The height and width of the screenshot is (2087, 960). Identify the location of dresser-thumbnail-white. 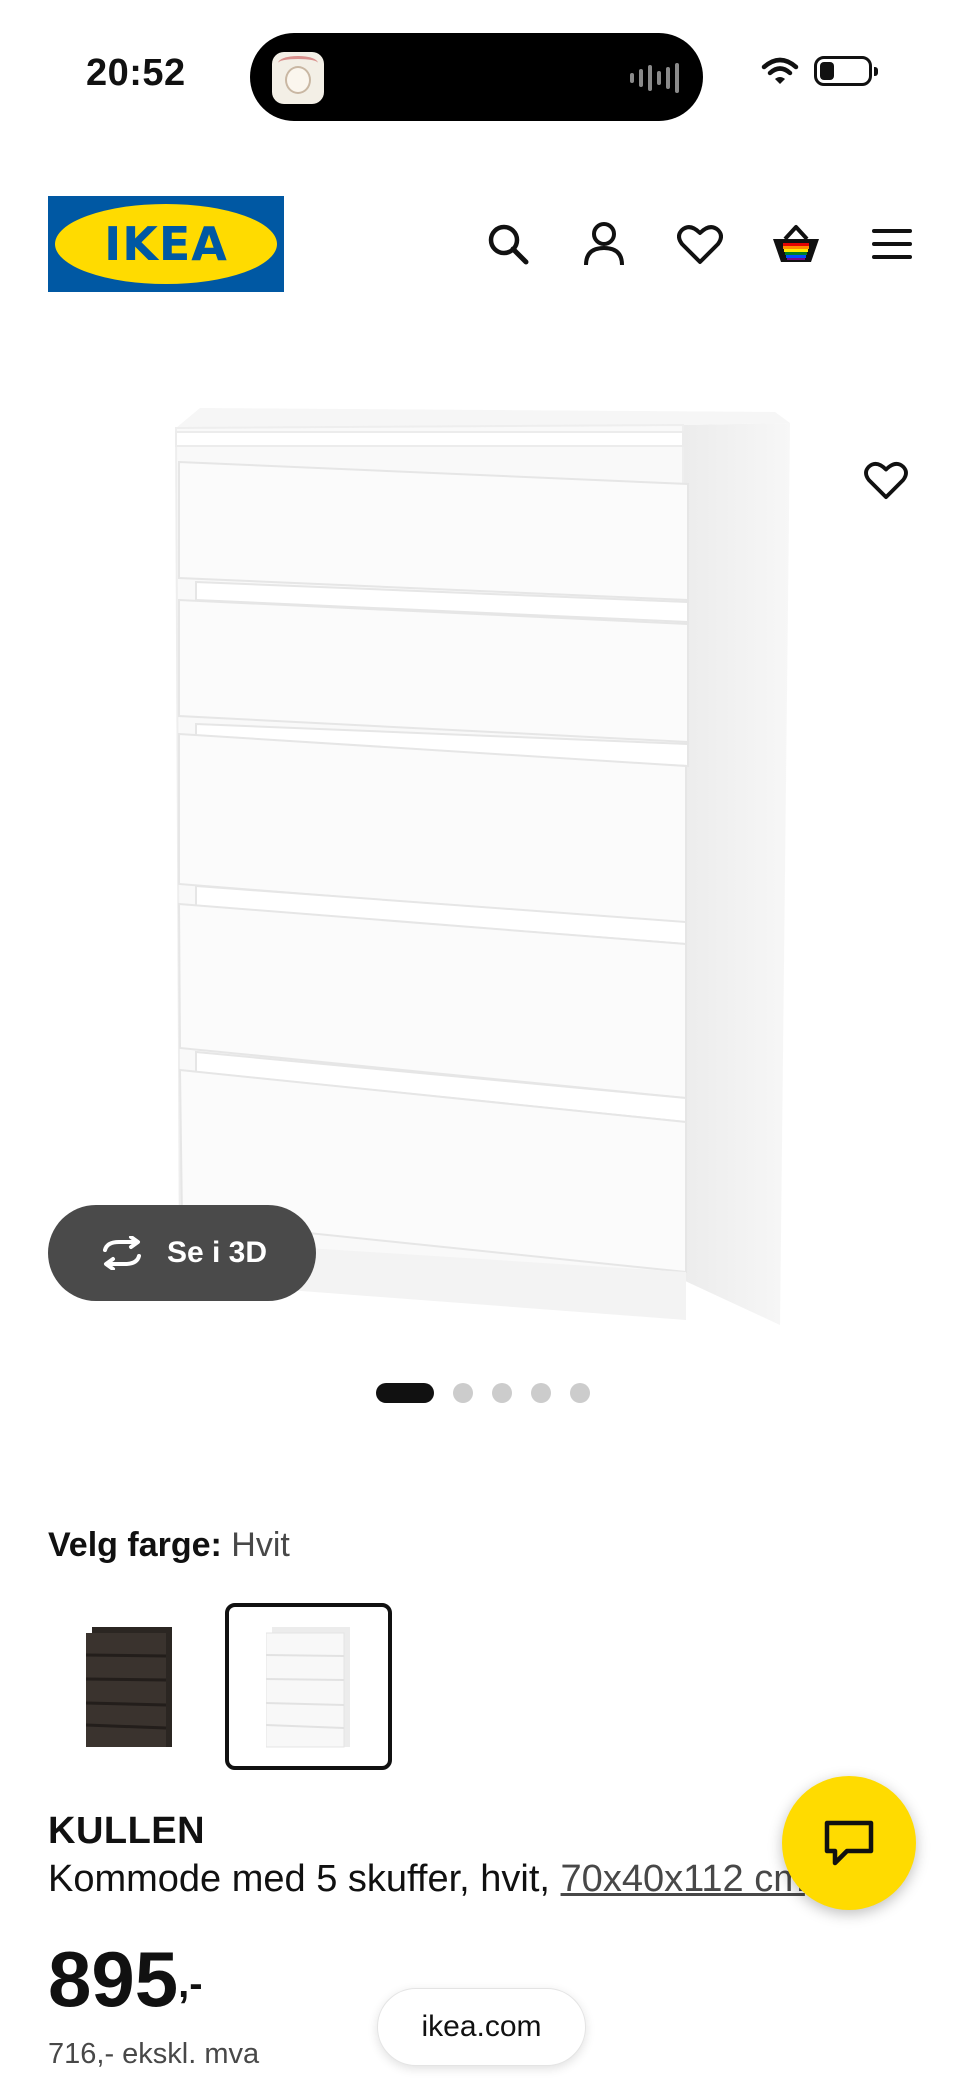
(307, 1686).